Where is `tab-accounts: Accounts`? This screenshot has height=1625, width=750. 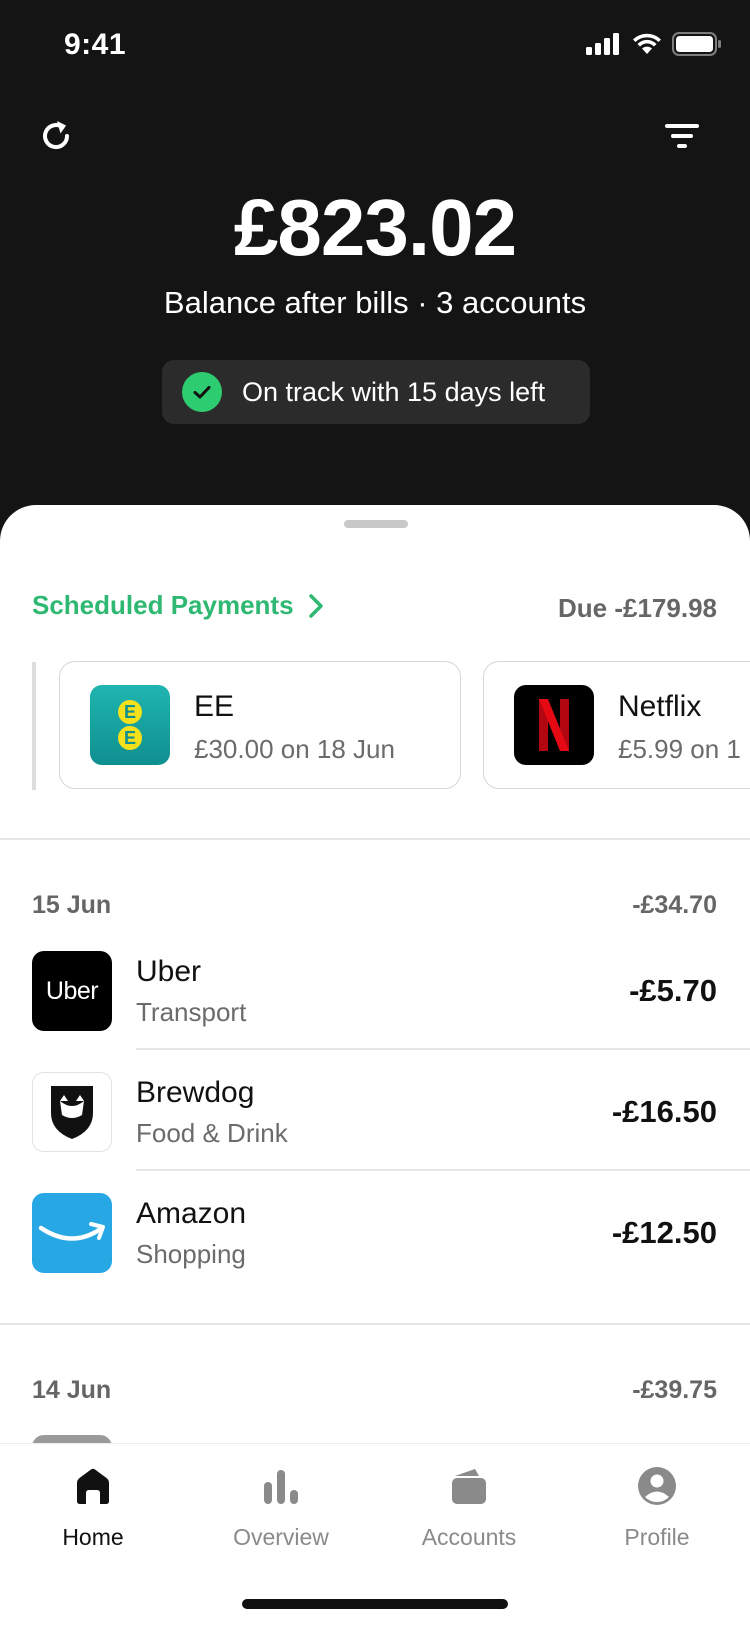
tab-accounts: Accounts is located at coordinates (469, 1506).